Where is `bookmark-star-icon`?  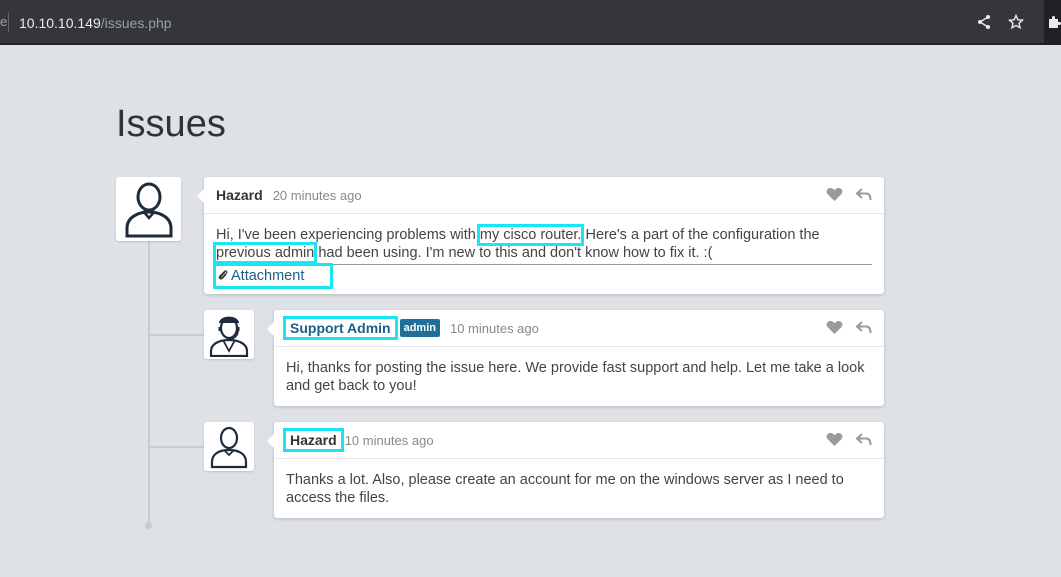 bookmark-star-icon is located at coordinates (1016, 21).